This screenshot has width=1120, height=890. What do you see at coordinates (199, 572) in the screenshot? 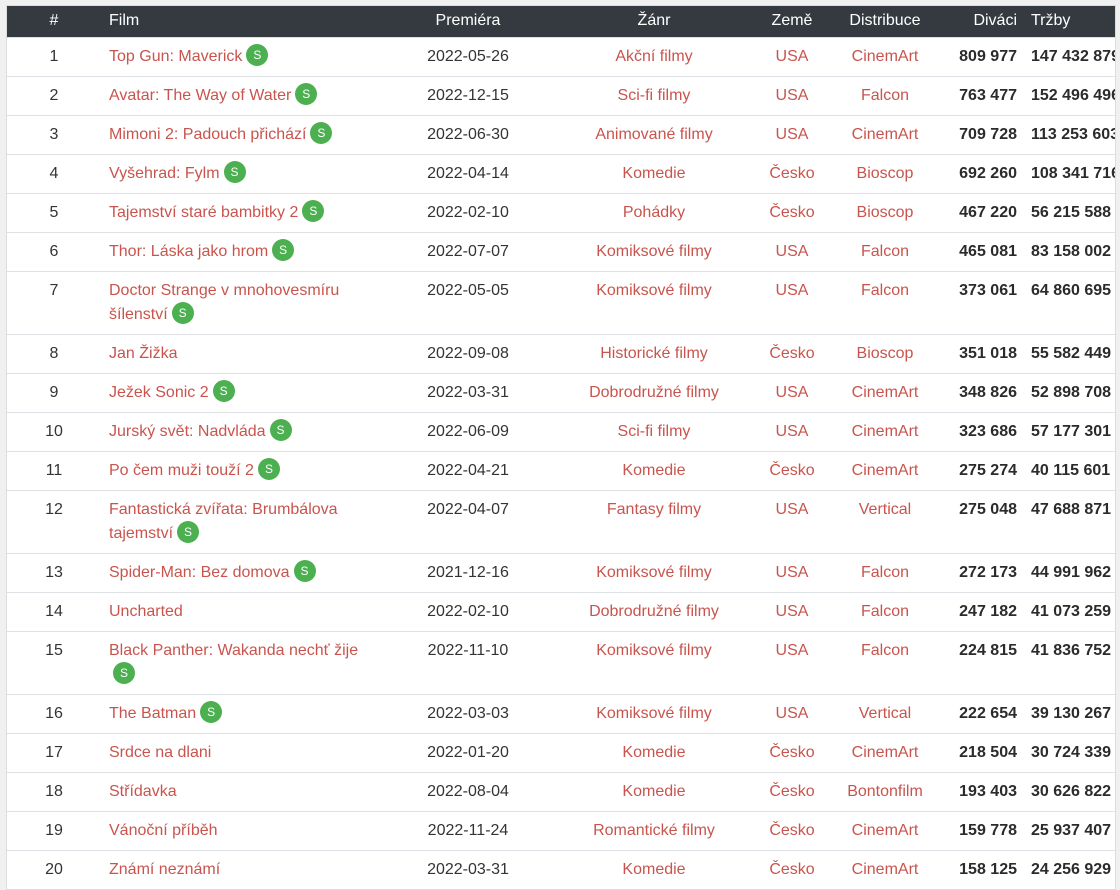
I see `film-link: Spider-Man: Bez domova` at bounding box center [199, 572].